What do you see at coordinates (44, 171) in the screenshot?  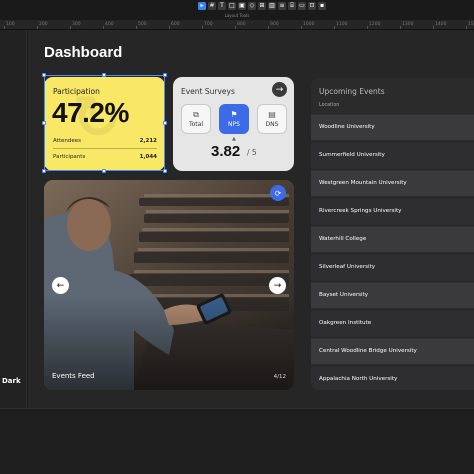 I see `resize-handle-bottom-left` at bounding box center [44, 171].